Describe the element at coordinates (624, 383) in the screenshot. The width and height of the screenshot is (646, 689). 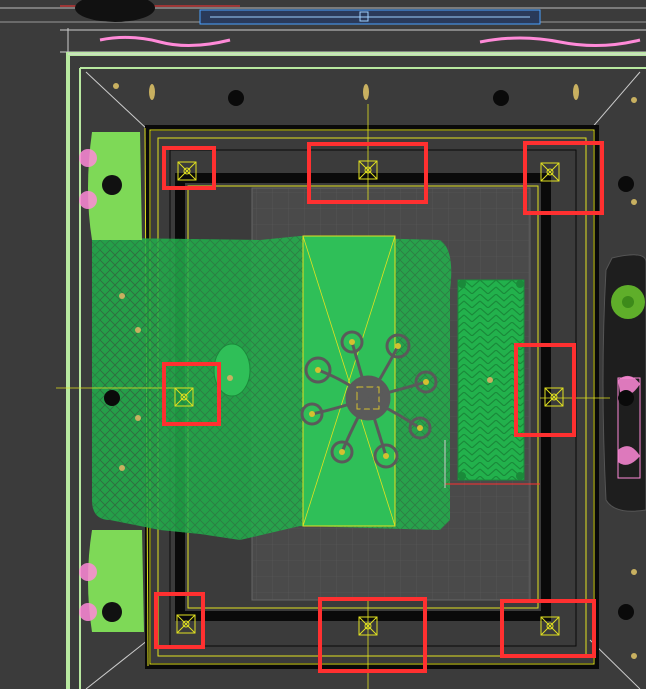
I see `side-sofa` at that location.